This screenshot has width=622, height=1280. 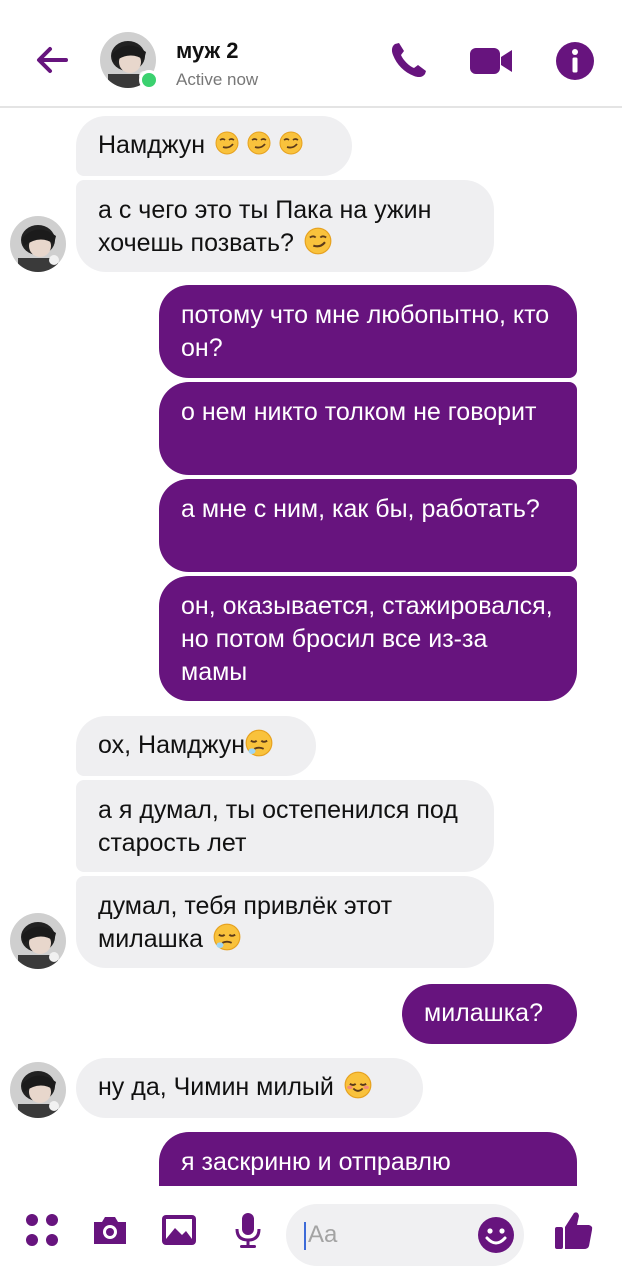 What do you see at coordinates (575, 61) in the screenshot?
I see `info-icon` at bounding box center [575, 61].